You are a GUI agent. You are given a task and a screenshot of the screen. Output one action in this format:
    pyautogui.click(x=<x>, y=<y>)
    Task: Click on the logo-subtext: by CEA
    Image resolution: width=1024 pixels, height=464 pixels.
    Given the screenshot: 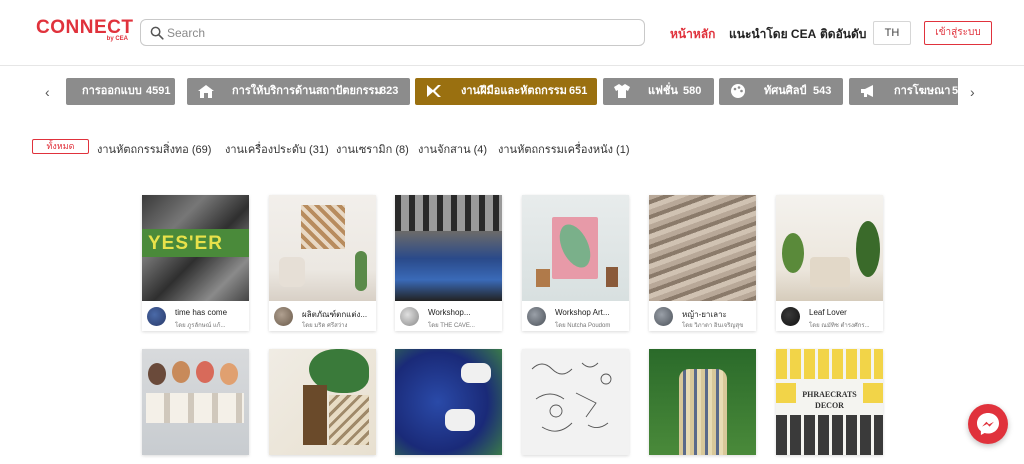 What is the action you would take?
    pyautogui.click(x=117, y=39)
    